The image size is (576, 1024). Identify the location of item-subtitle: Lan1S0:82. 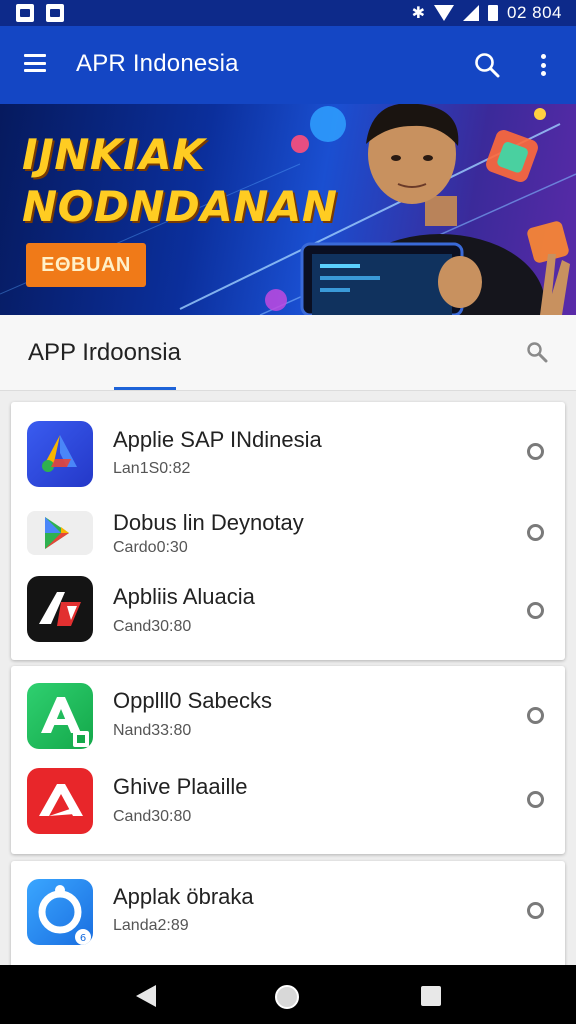
(152, 468).